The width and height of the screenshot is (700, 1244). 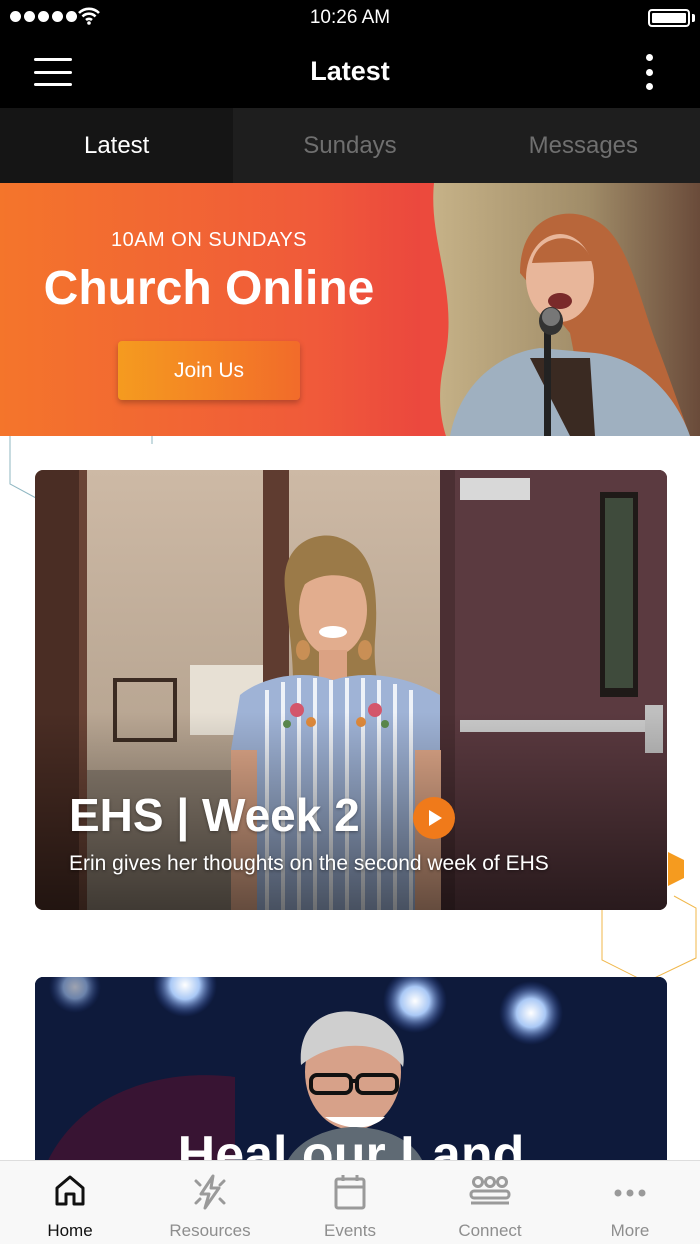 What do you see at coordinates (70, 1230) in the screenshot?
I see `nav-home-label: Home` at bounding box center [70, 1230].